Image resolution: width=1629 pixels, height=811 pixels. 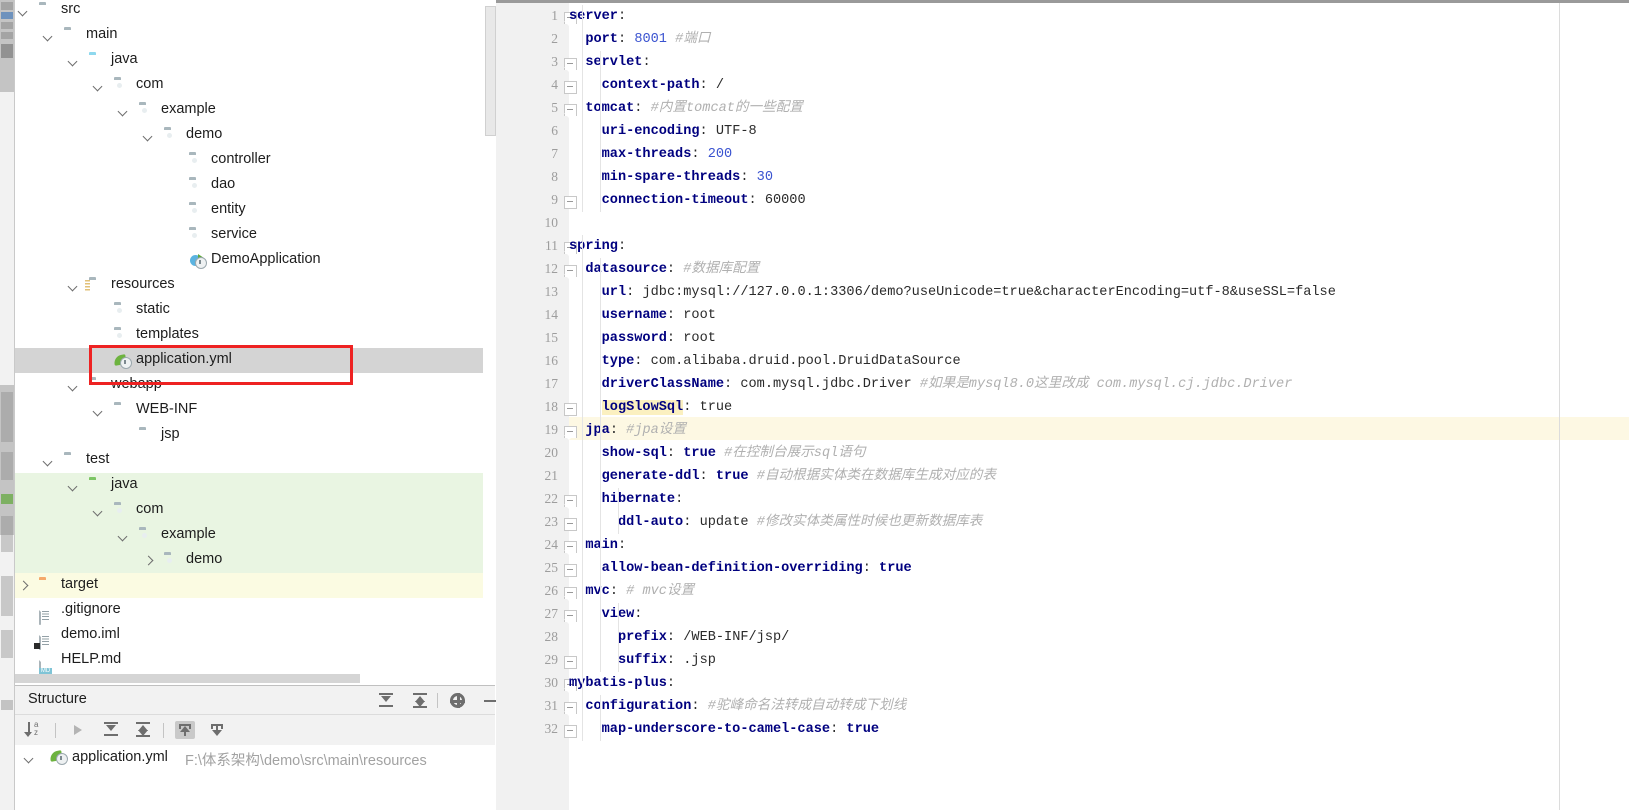 What do you see at coordinates (1099, 683) in the screenshot?
I see `code-line: mybatis-plus:` at bounding box center [1099, 683].